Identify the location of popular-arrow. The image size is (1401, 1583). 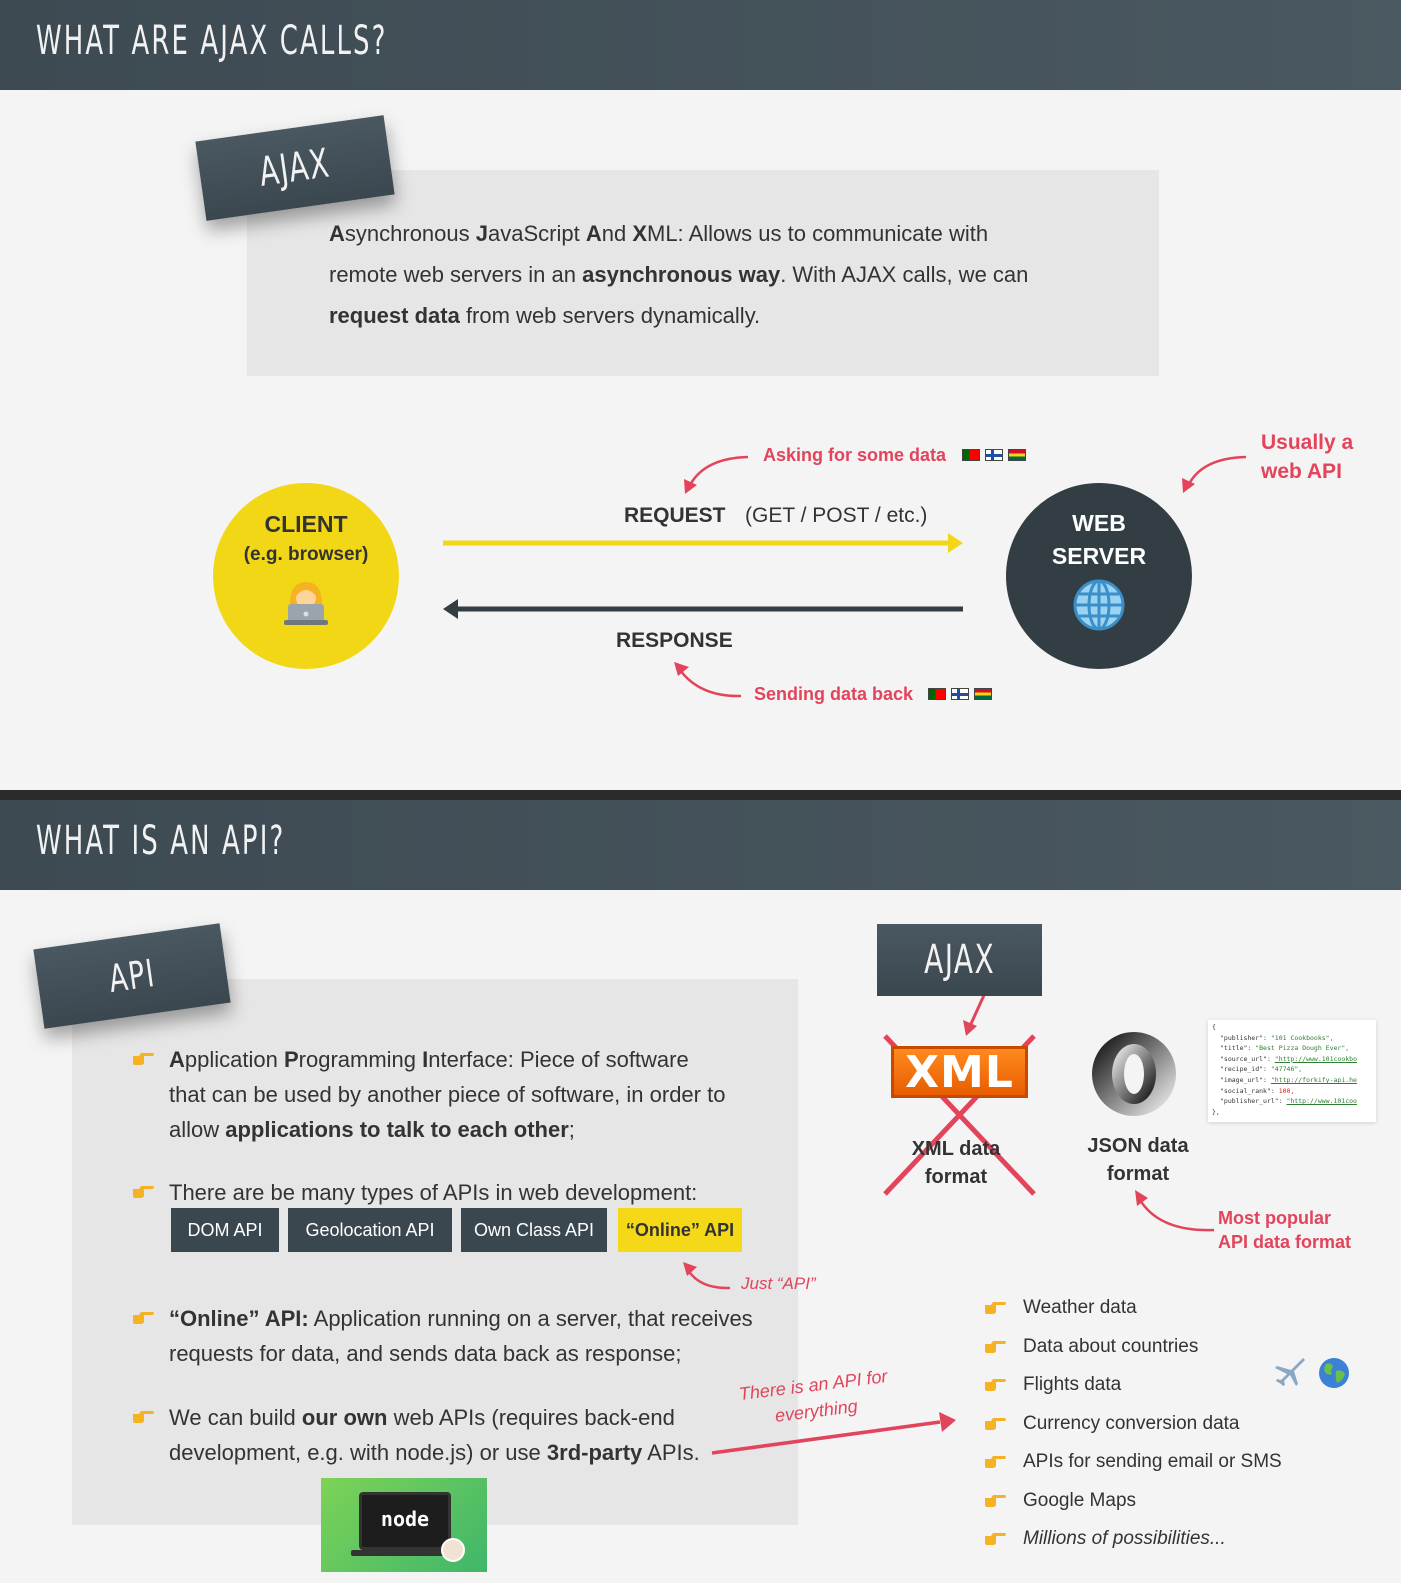
(1176, 1215).